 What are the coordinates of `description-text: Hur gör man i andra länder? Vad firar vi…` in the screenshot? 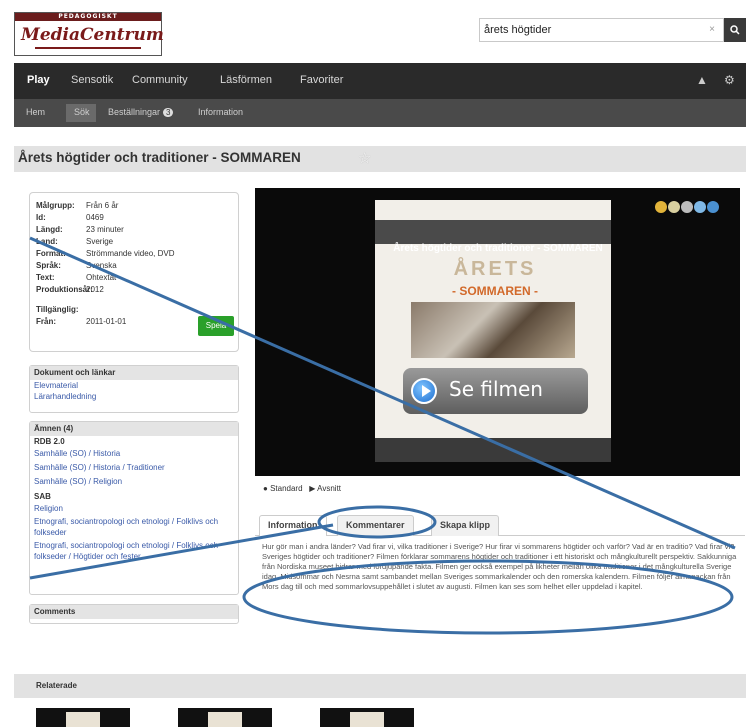 It's located at (499, 566).